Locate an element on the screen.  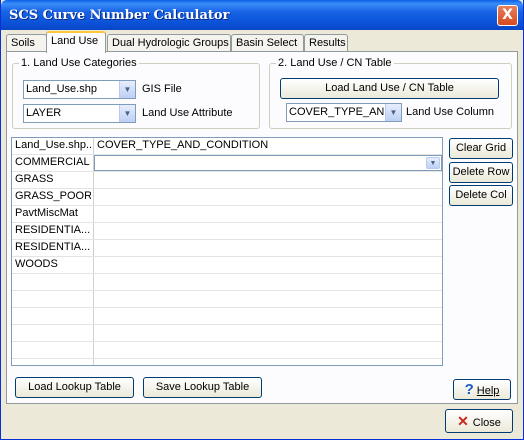
title-bar: SCS Curve Number Calculator X is located at coordinates (262, 15).